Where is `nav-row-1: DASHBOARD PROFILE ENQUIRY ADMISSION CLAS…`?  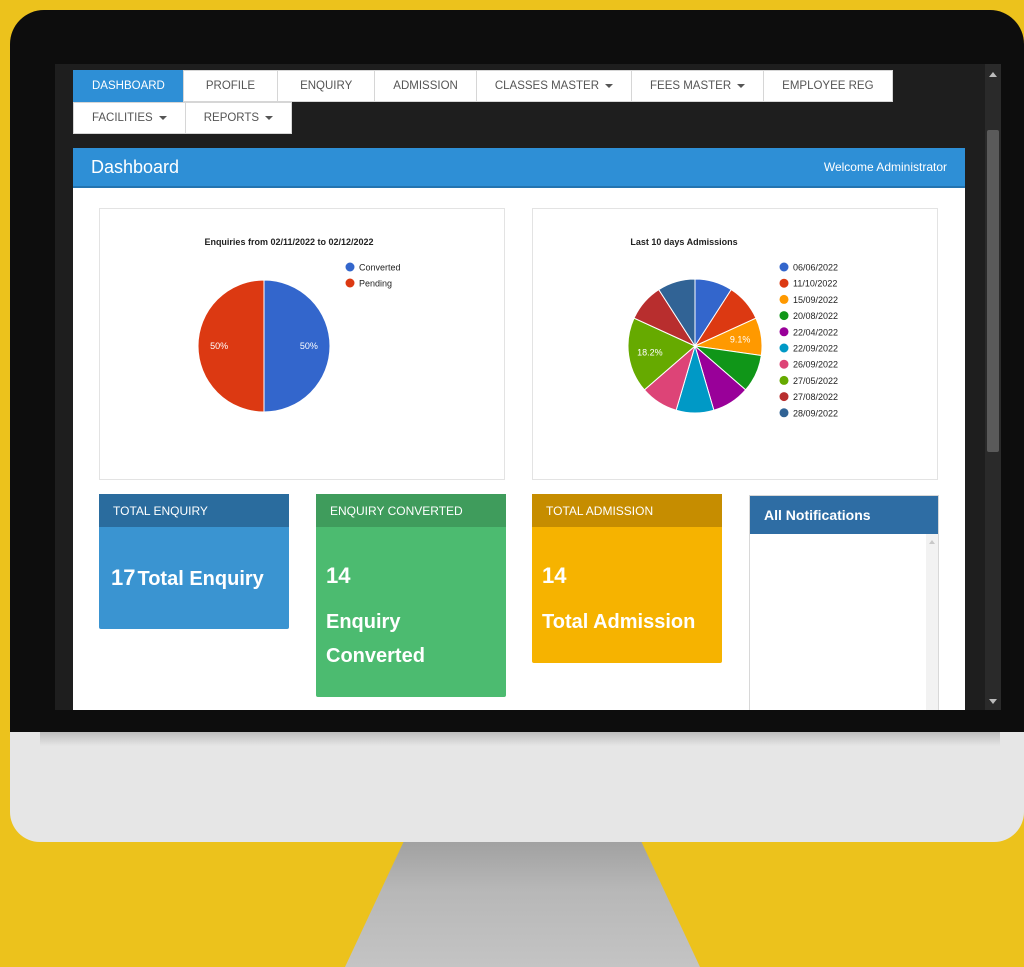
nav-row-1: DASHBOARD PROFILE ENQUIRY ADMISSION CLAS… is located at coordinates (483, 86).